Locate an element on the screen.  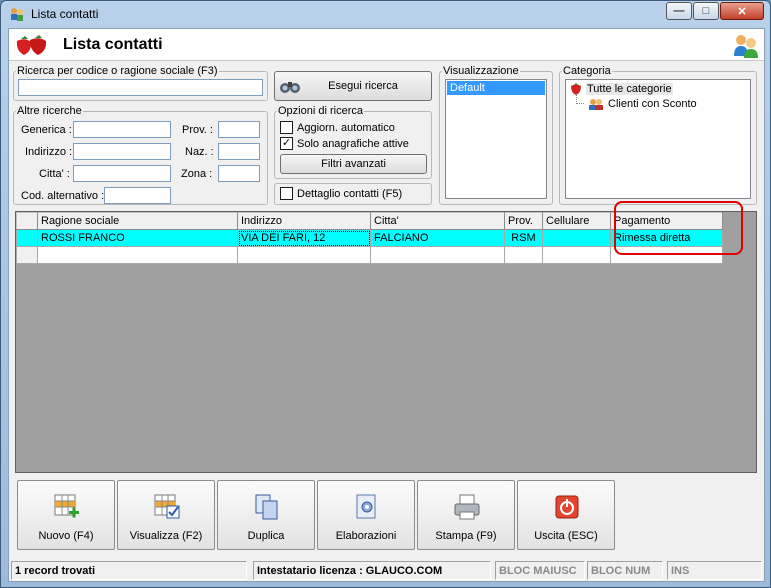
close-button: ✕ is located at coordinates (742, 11).